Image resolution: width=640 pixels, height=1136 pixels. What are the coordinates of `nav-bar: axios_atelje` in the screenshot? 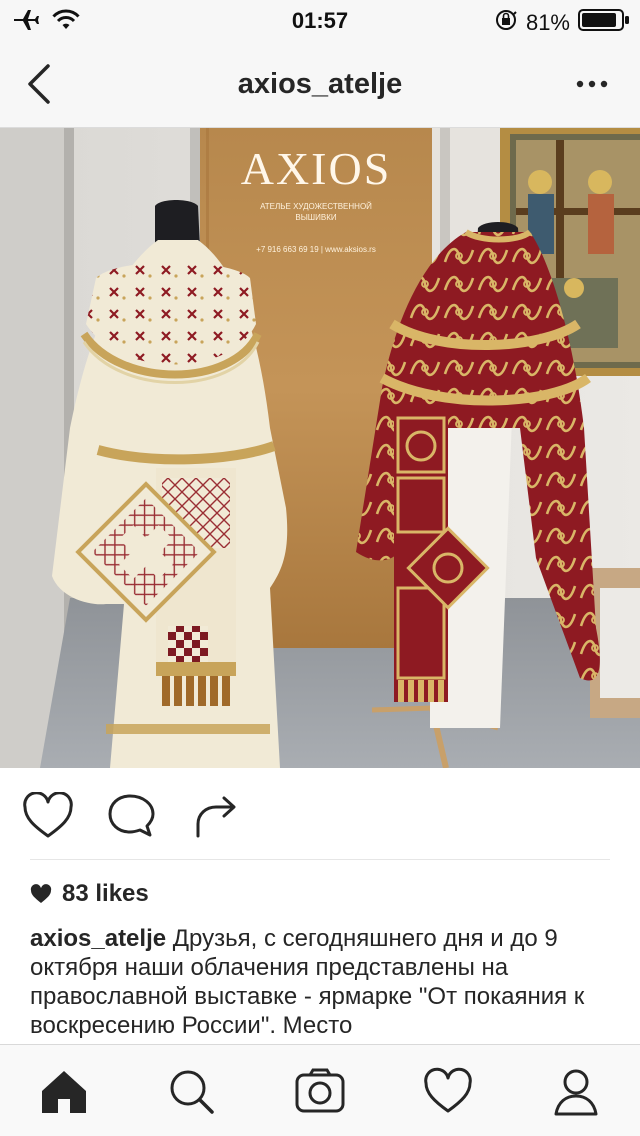 It's located at (320, 84).